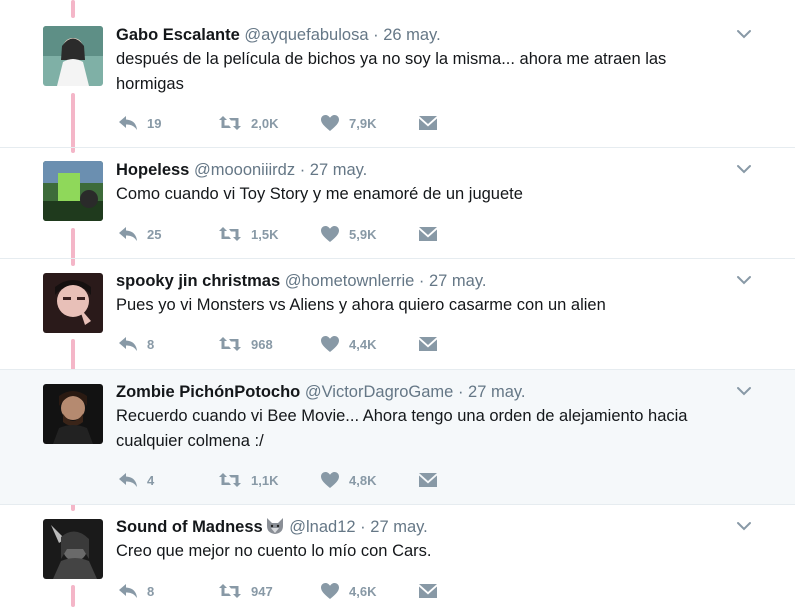  Describe the element at coordinates (318, 480) in the screenshot. I see `tweet-actions: 4 1,1K 4,8K` at that location.